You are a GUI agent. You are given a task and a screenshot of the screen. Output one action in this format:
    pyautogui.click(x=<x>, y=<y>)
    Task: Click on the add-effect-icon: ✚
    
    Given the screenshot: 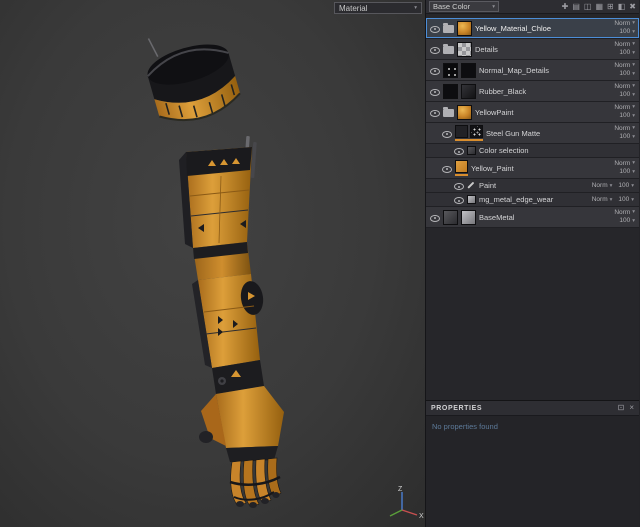 What is the action you would take?
    pyautogui.click(x=565, y=6)
    